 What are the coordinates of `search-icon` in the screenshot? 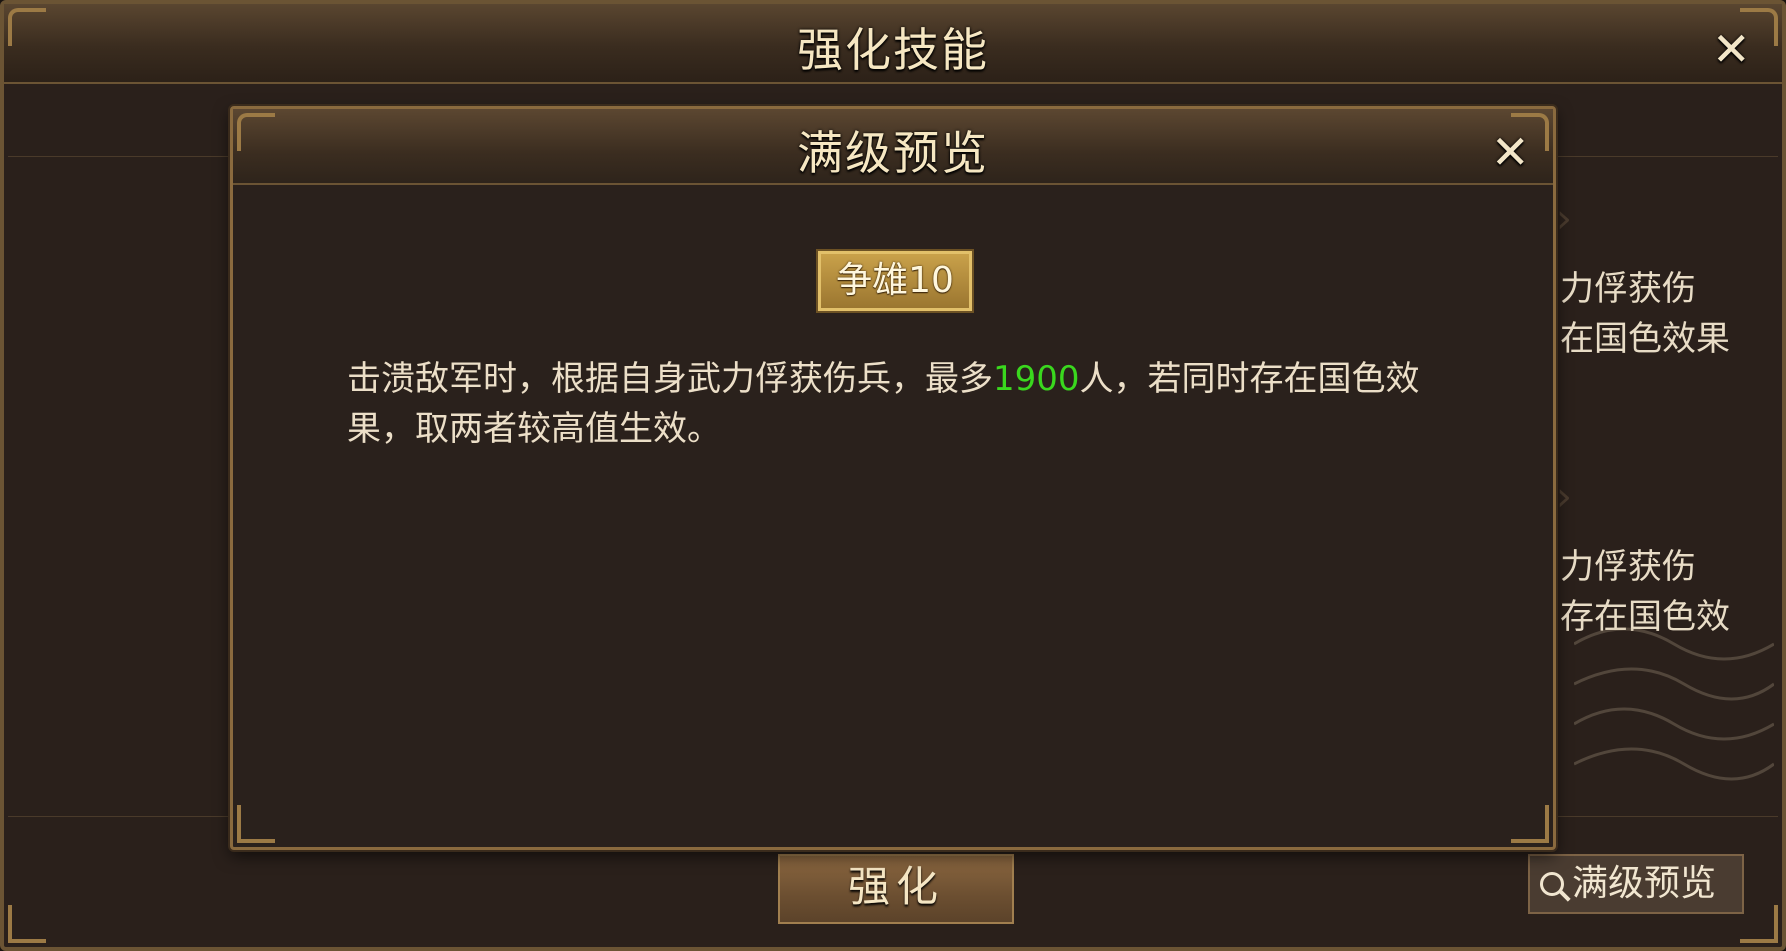 It's located at (1552, 884).